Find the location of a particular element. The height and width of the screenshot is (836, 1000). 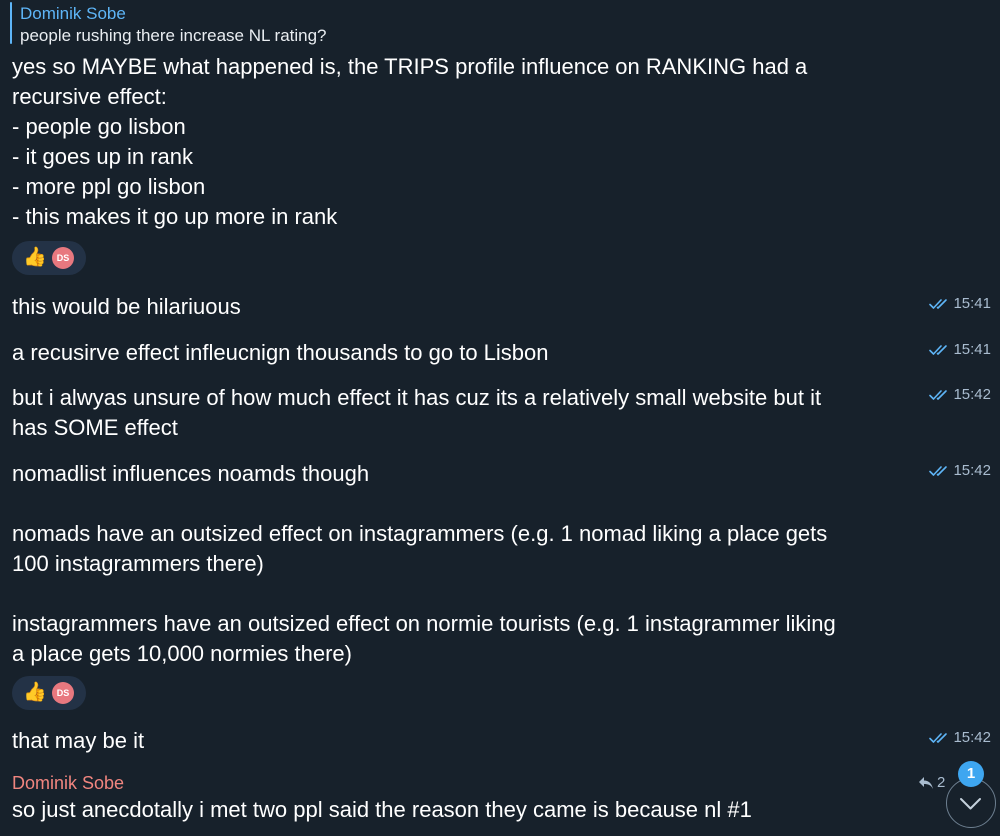

message-text: this would be hilariuous is located at coordinates (126, 306).